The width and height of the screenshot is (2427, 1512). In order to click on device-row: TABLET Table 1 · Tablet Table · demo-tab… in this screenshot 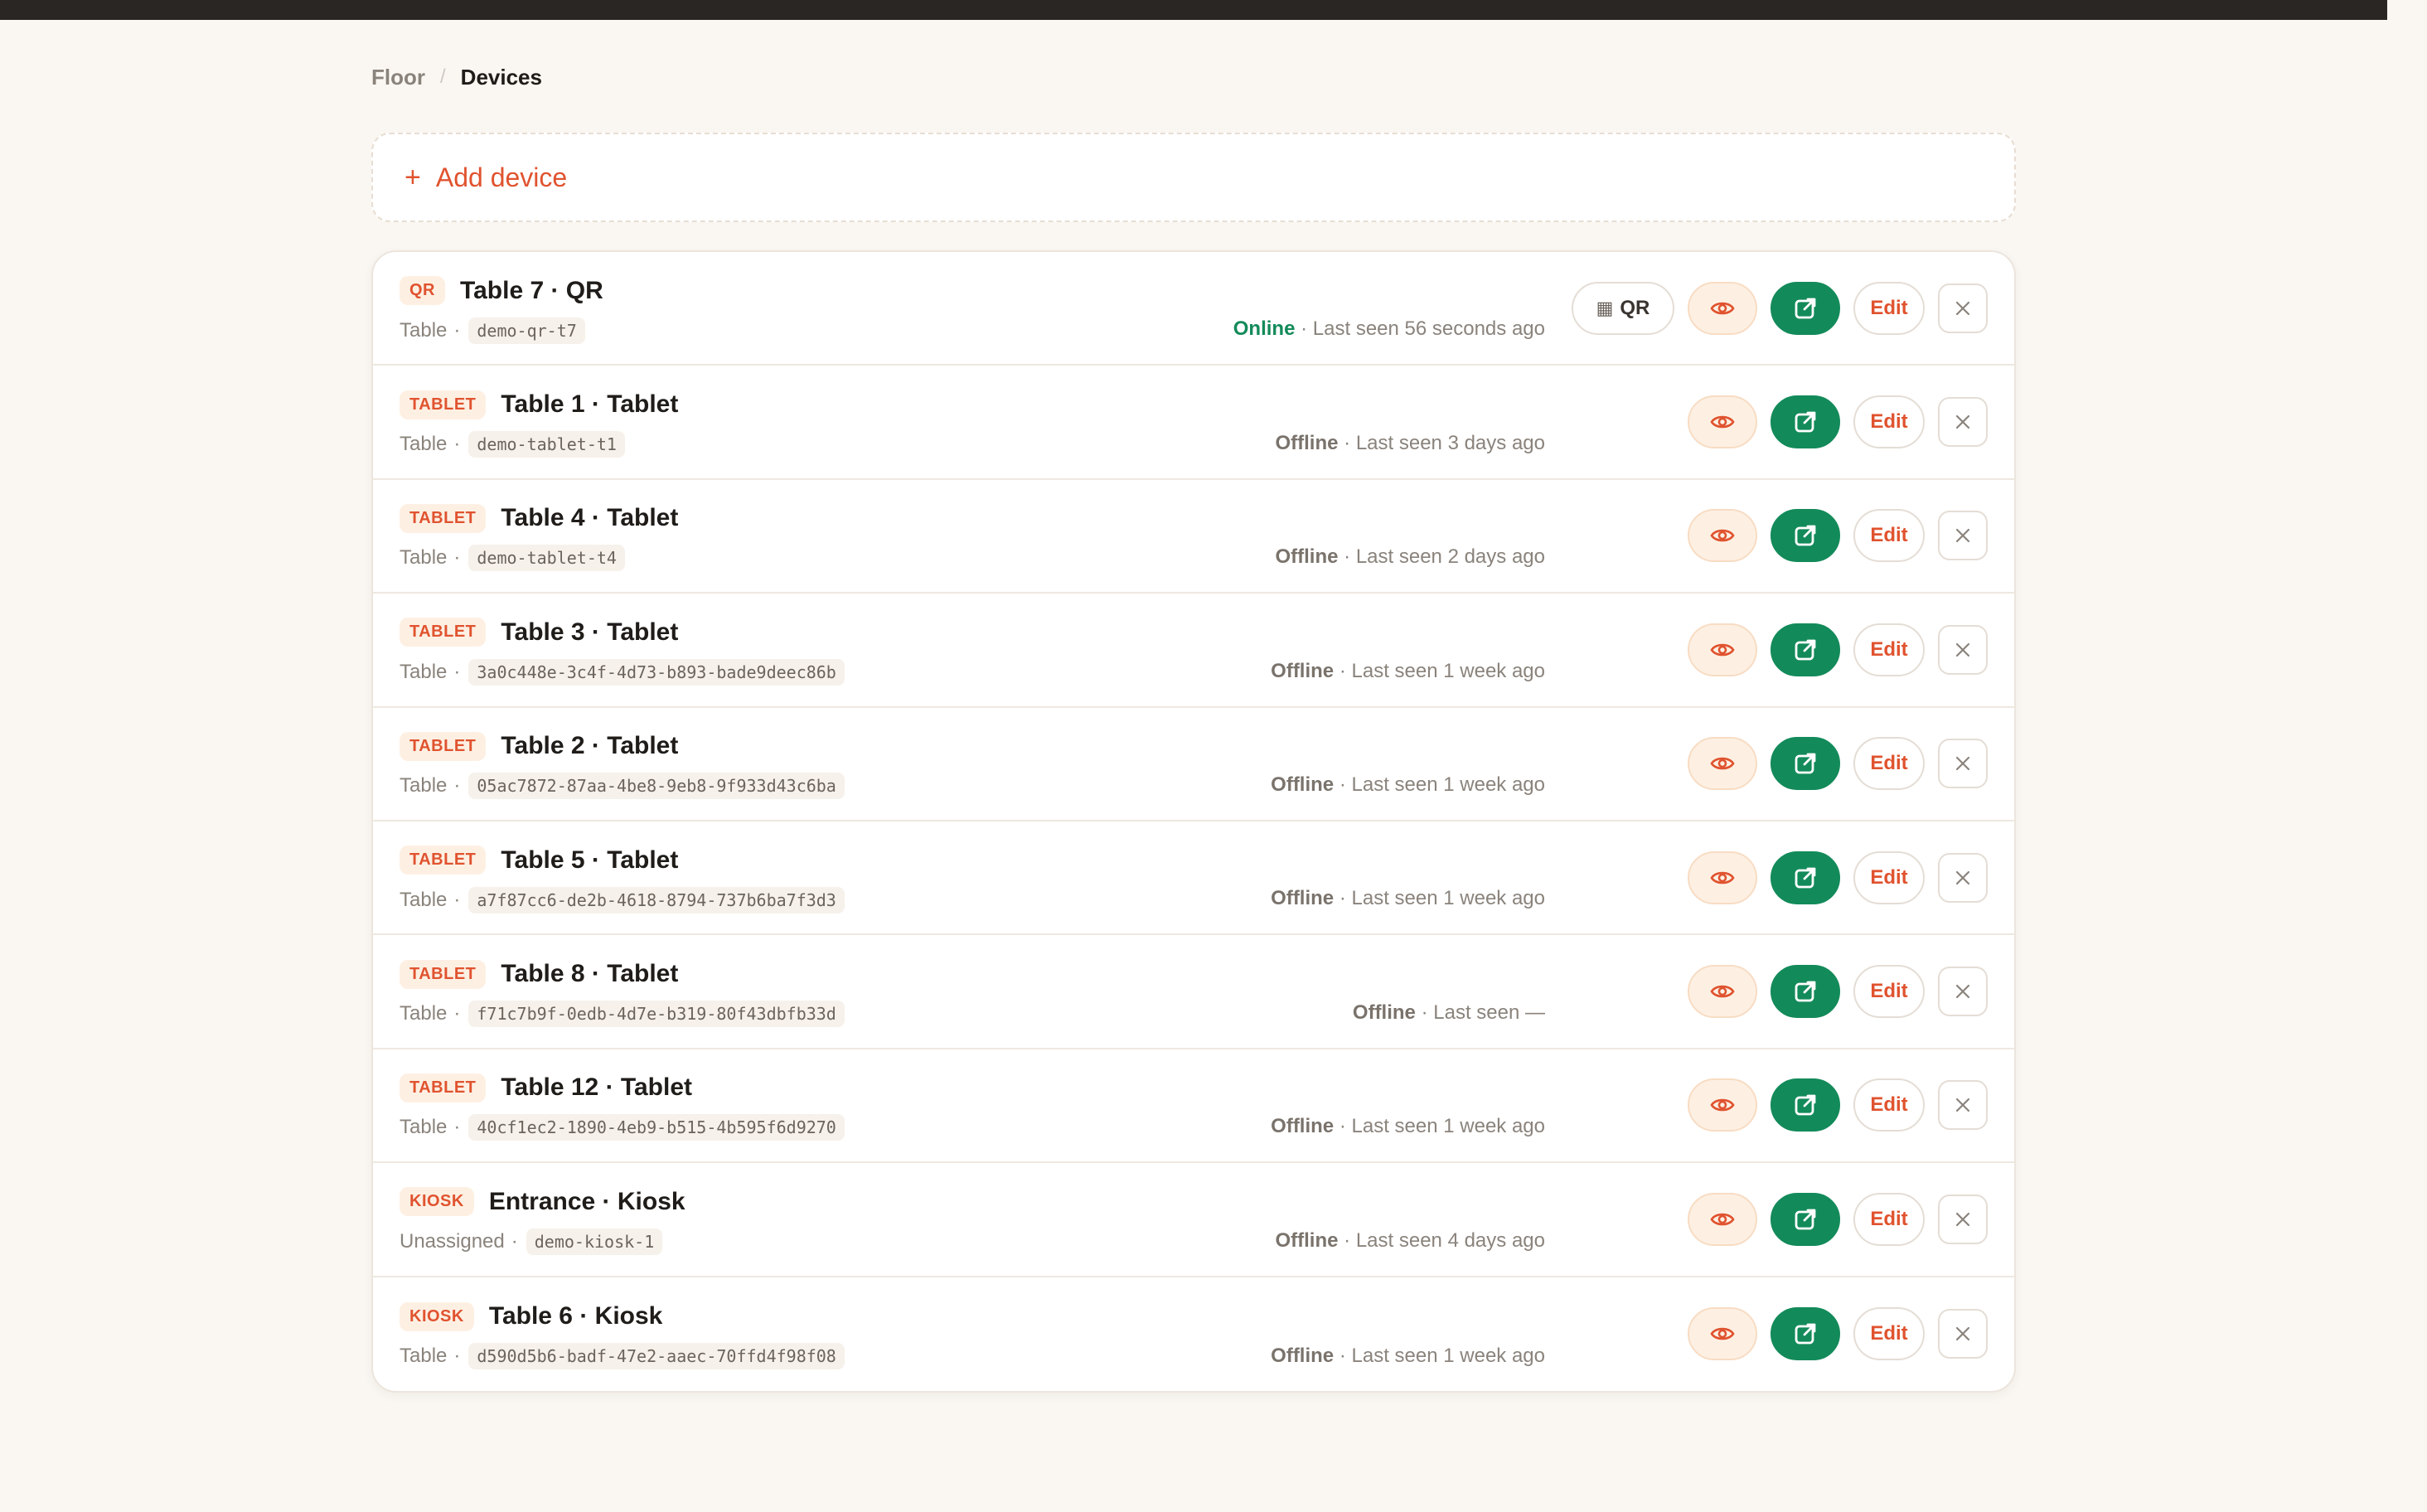, I will do `click(1193, 423)`.